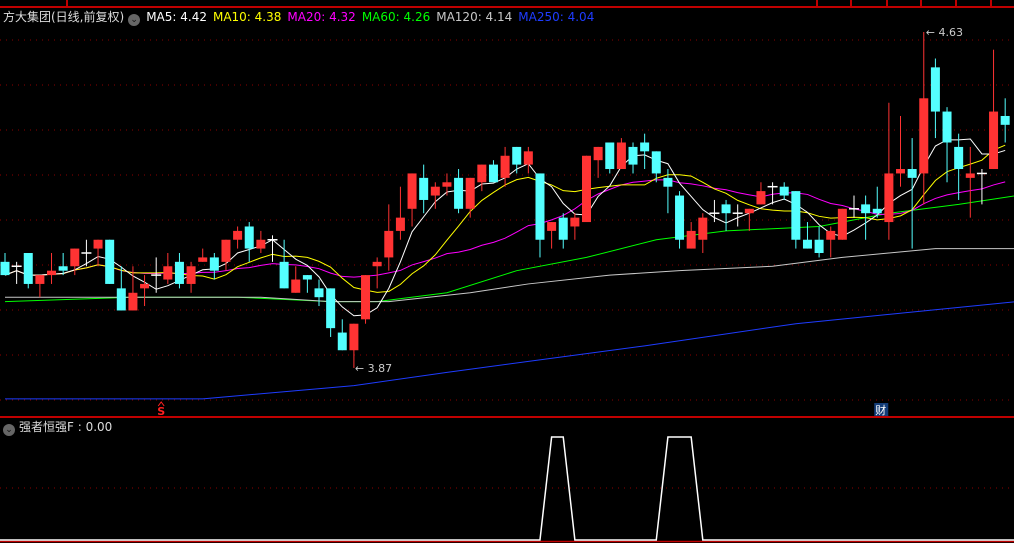 The image size is (1014, 543). Describe the element at coordinates (161, 411) in the screenshot. I see `signal-marker-s: S` at that location.